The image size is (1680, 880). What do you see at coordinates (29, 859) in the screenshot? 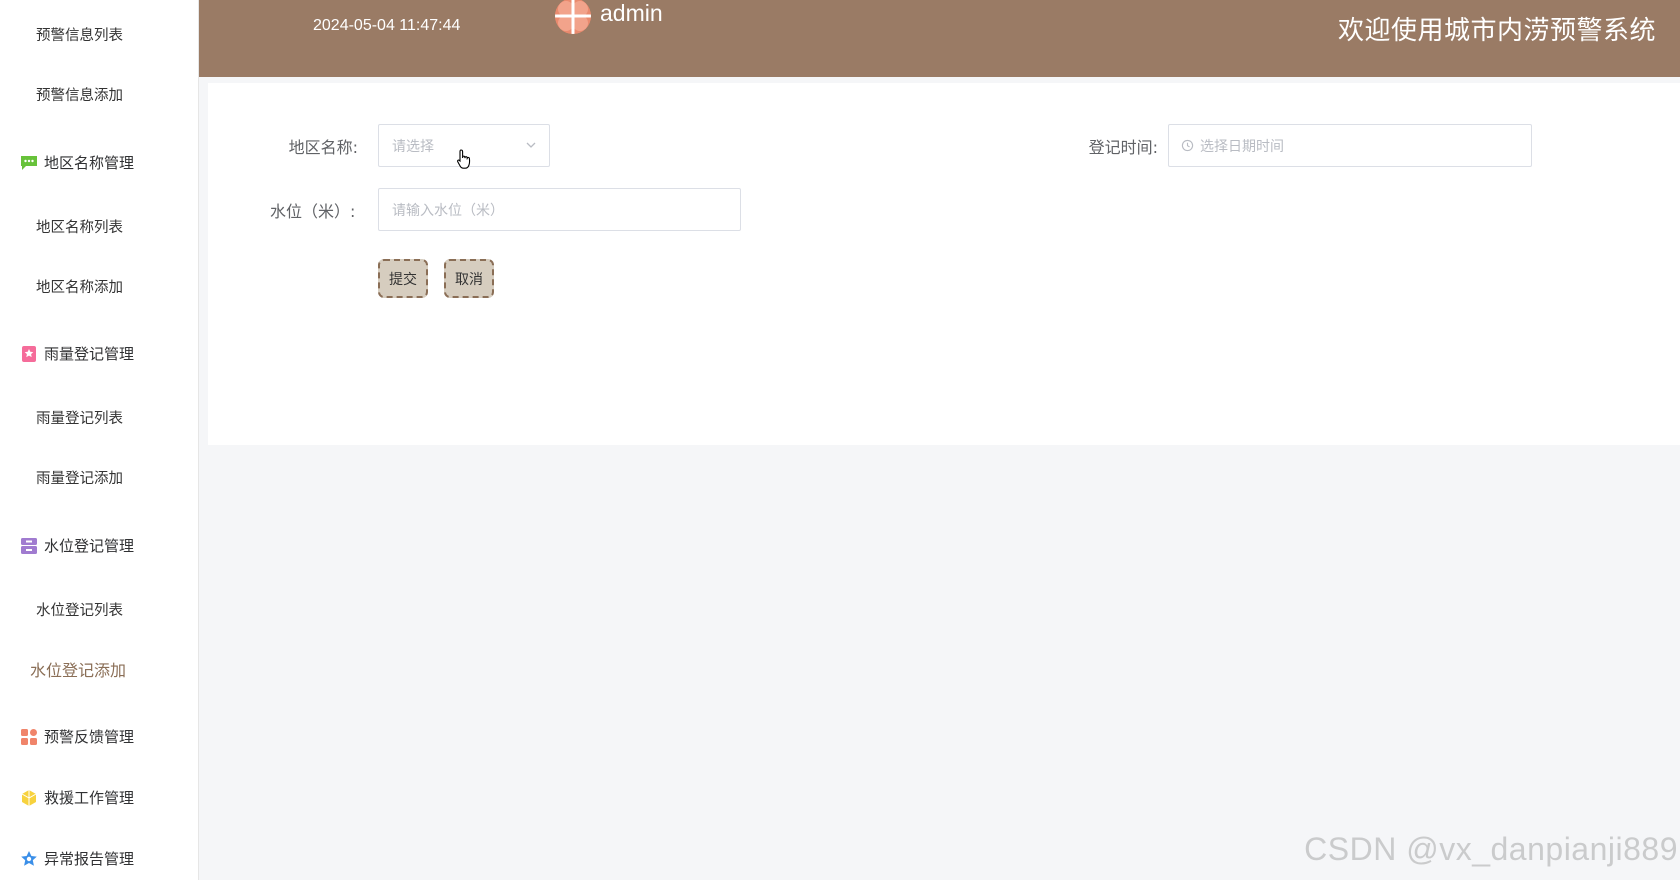
I see `star-icon` at bounding box center [29, 859].